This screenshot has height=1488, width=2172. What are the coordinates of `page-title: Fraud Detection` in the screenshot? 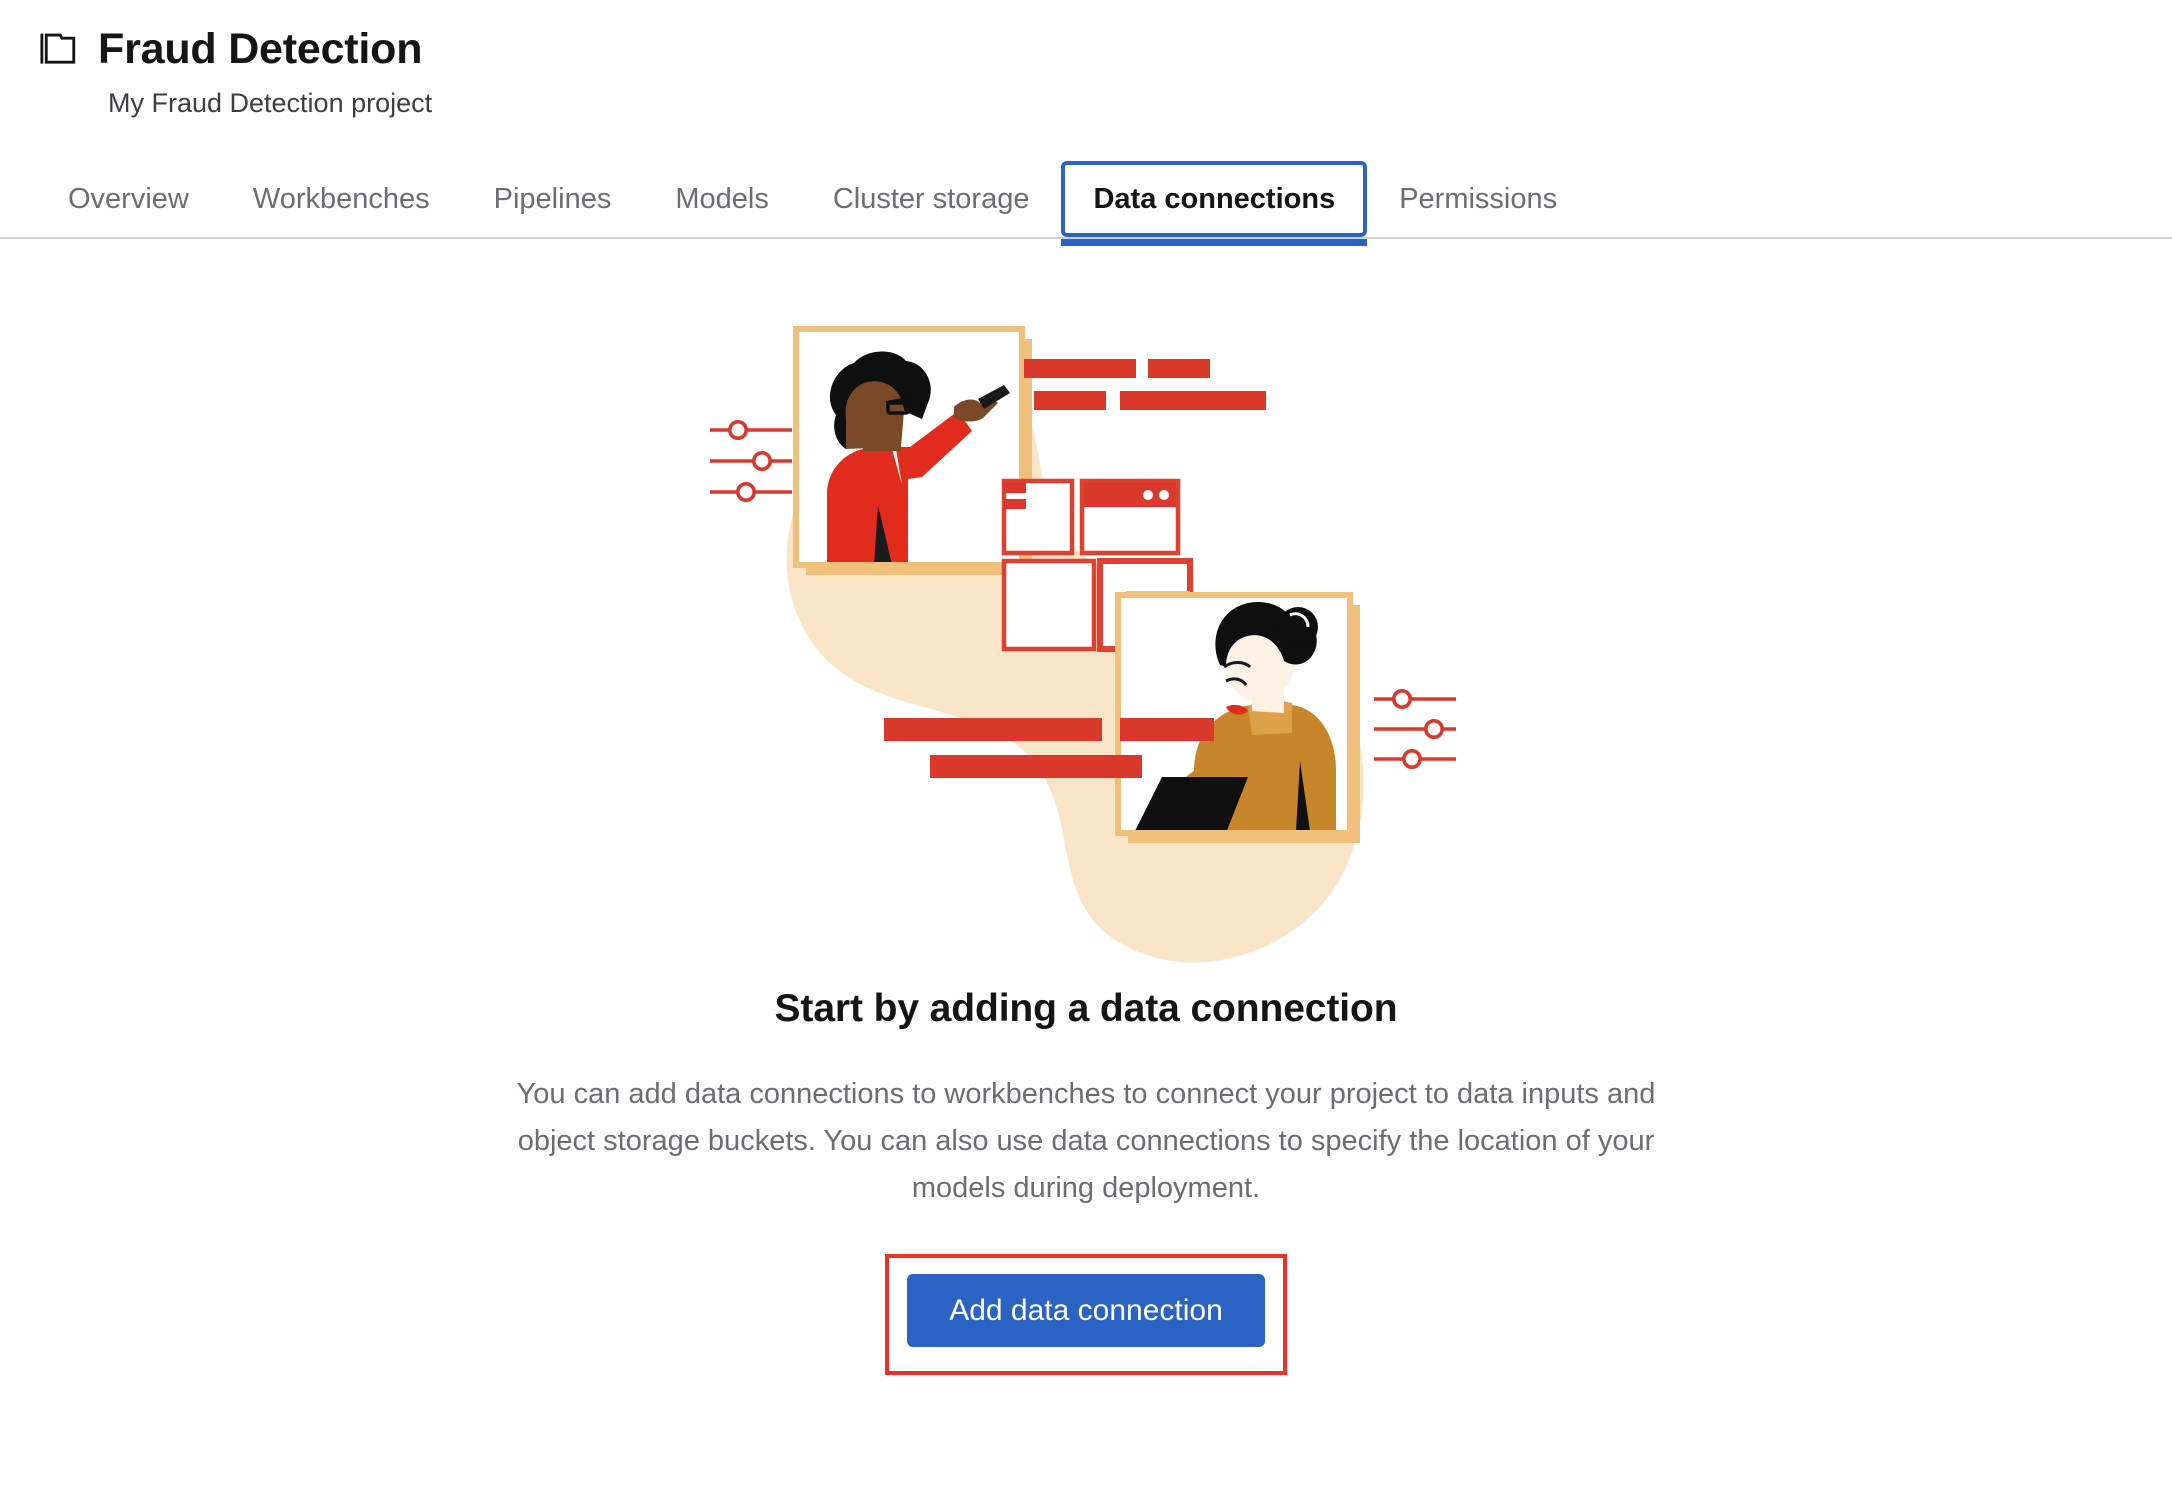 It's located at (260, 49).